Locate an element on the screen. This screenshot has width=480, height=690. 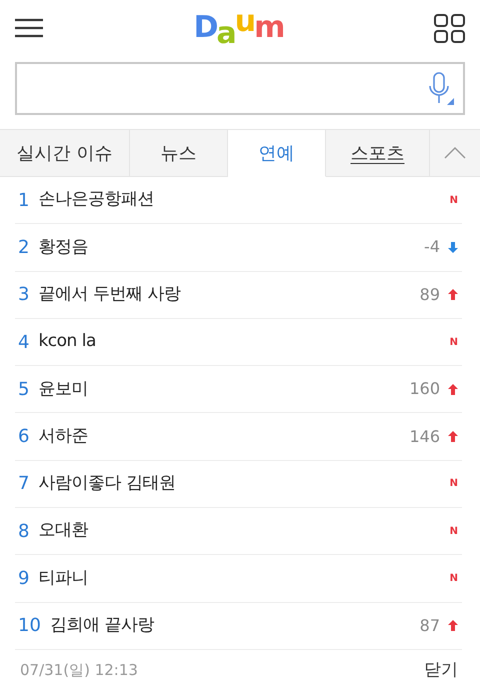
rank-number: 5 is located at coordinates (24, 390).